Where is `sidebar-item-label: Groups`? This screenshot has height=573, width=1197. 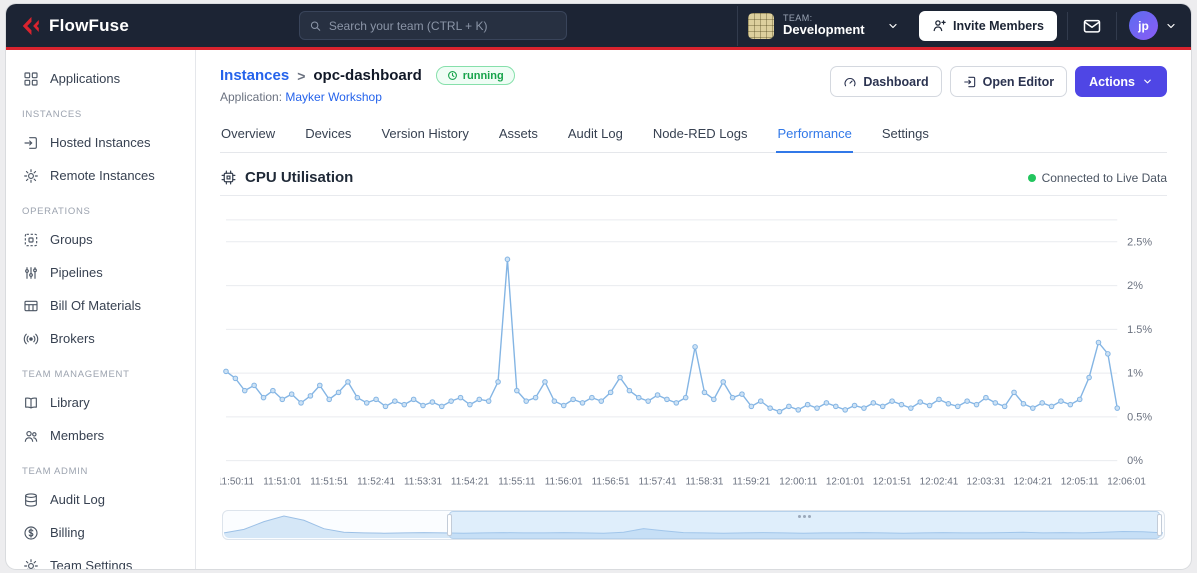 sidebar-item-label: Groups is located at coordinates (71, 239).